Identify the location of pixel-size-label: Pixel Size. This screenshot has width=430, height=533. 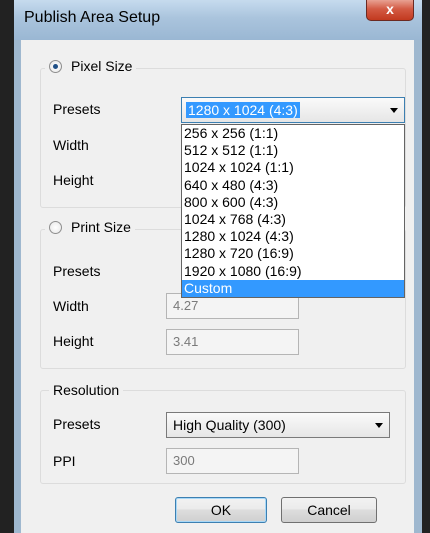
(102, 66).